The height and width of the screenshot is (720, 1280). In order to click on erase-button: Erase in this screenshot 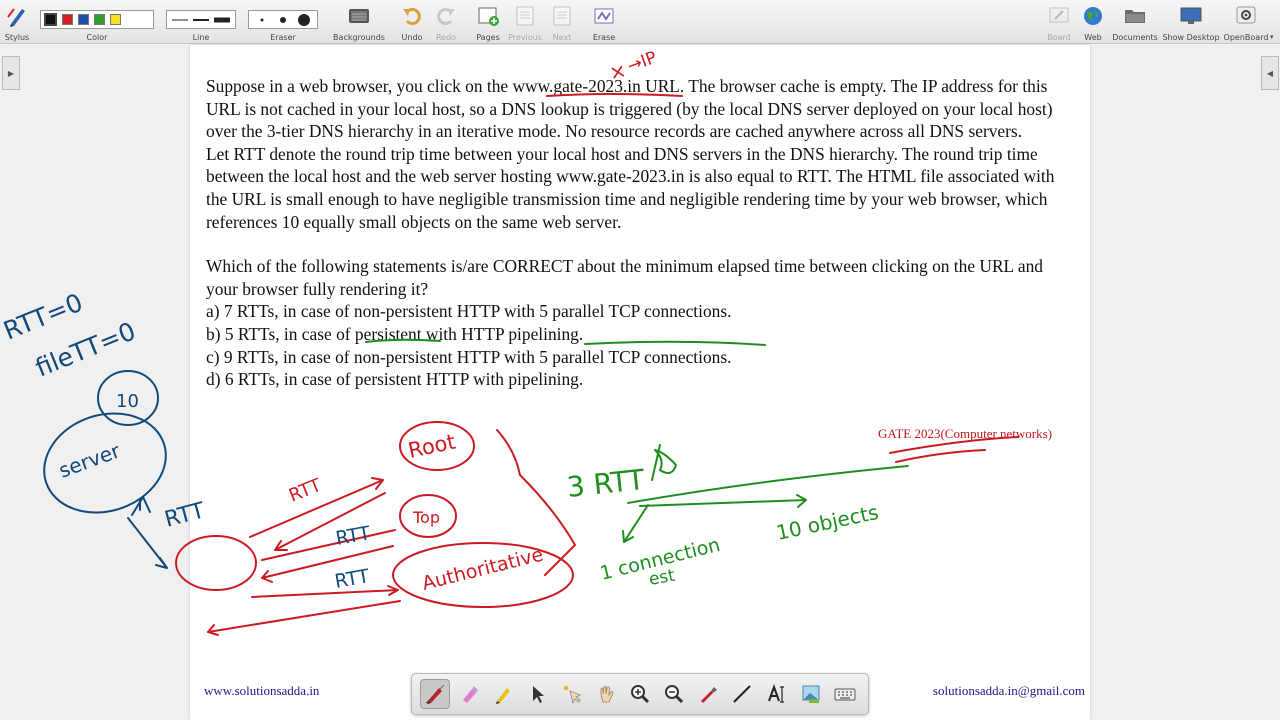, I will do `click(604, 23)`.